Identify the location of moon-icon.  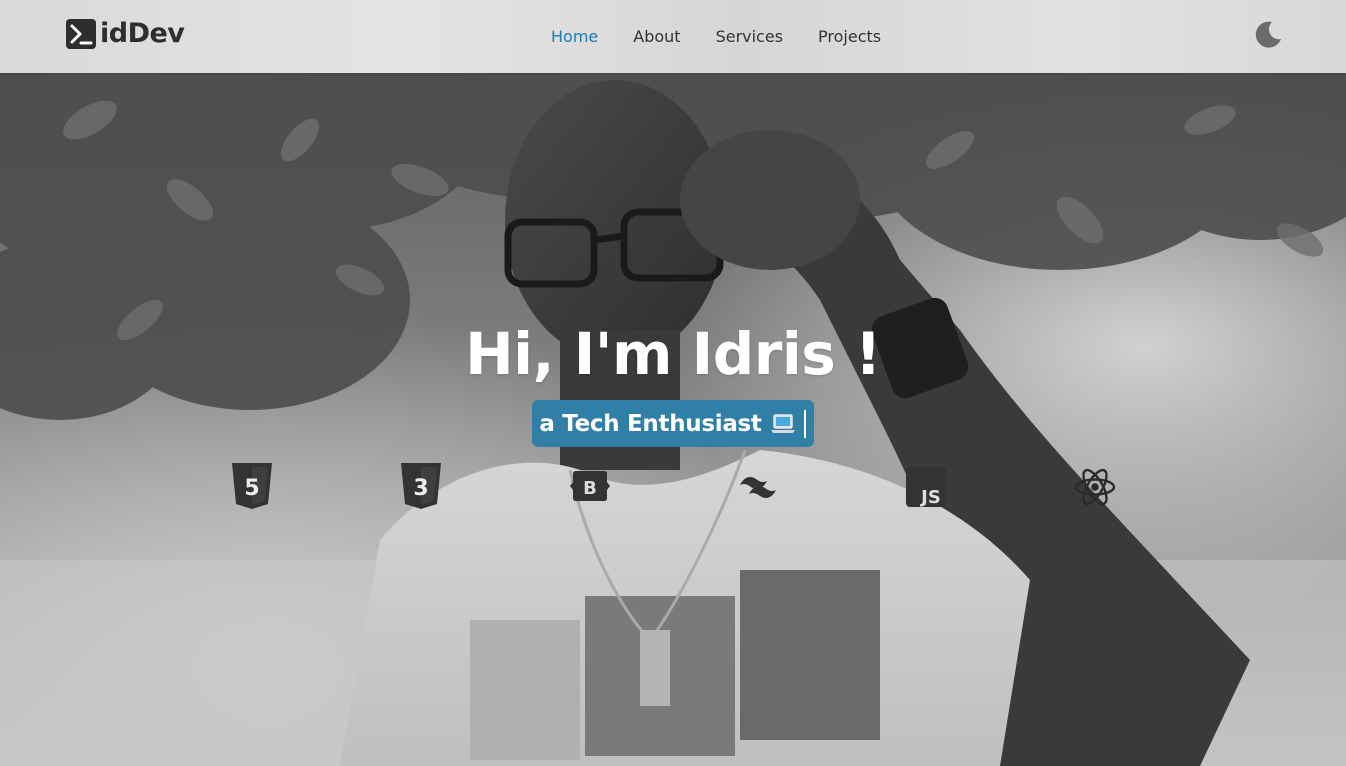
(1268, 35).